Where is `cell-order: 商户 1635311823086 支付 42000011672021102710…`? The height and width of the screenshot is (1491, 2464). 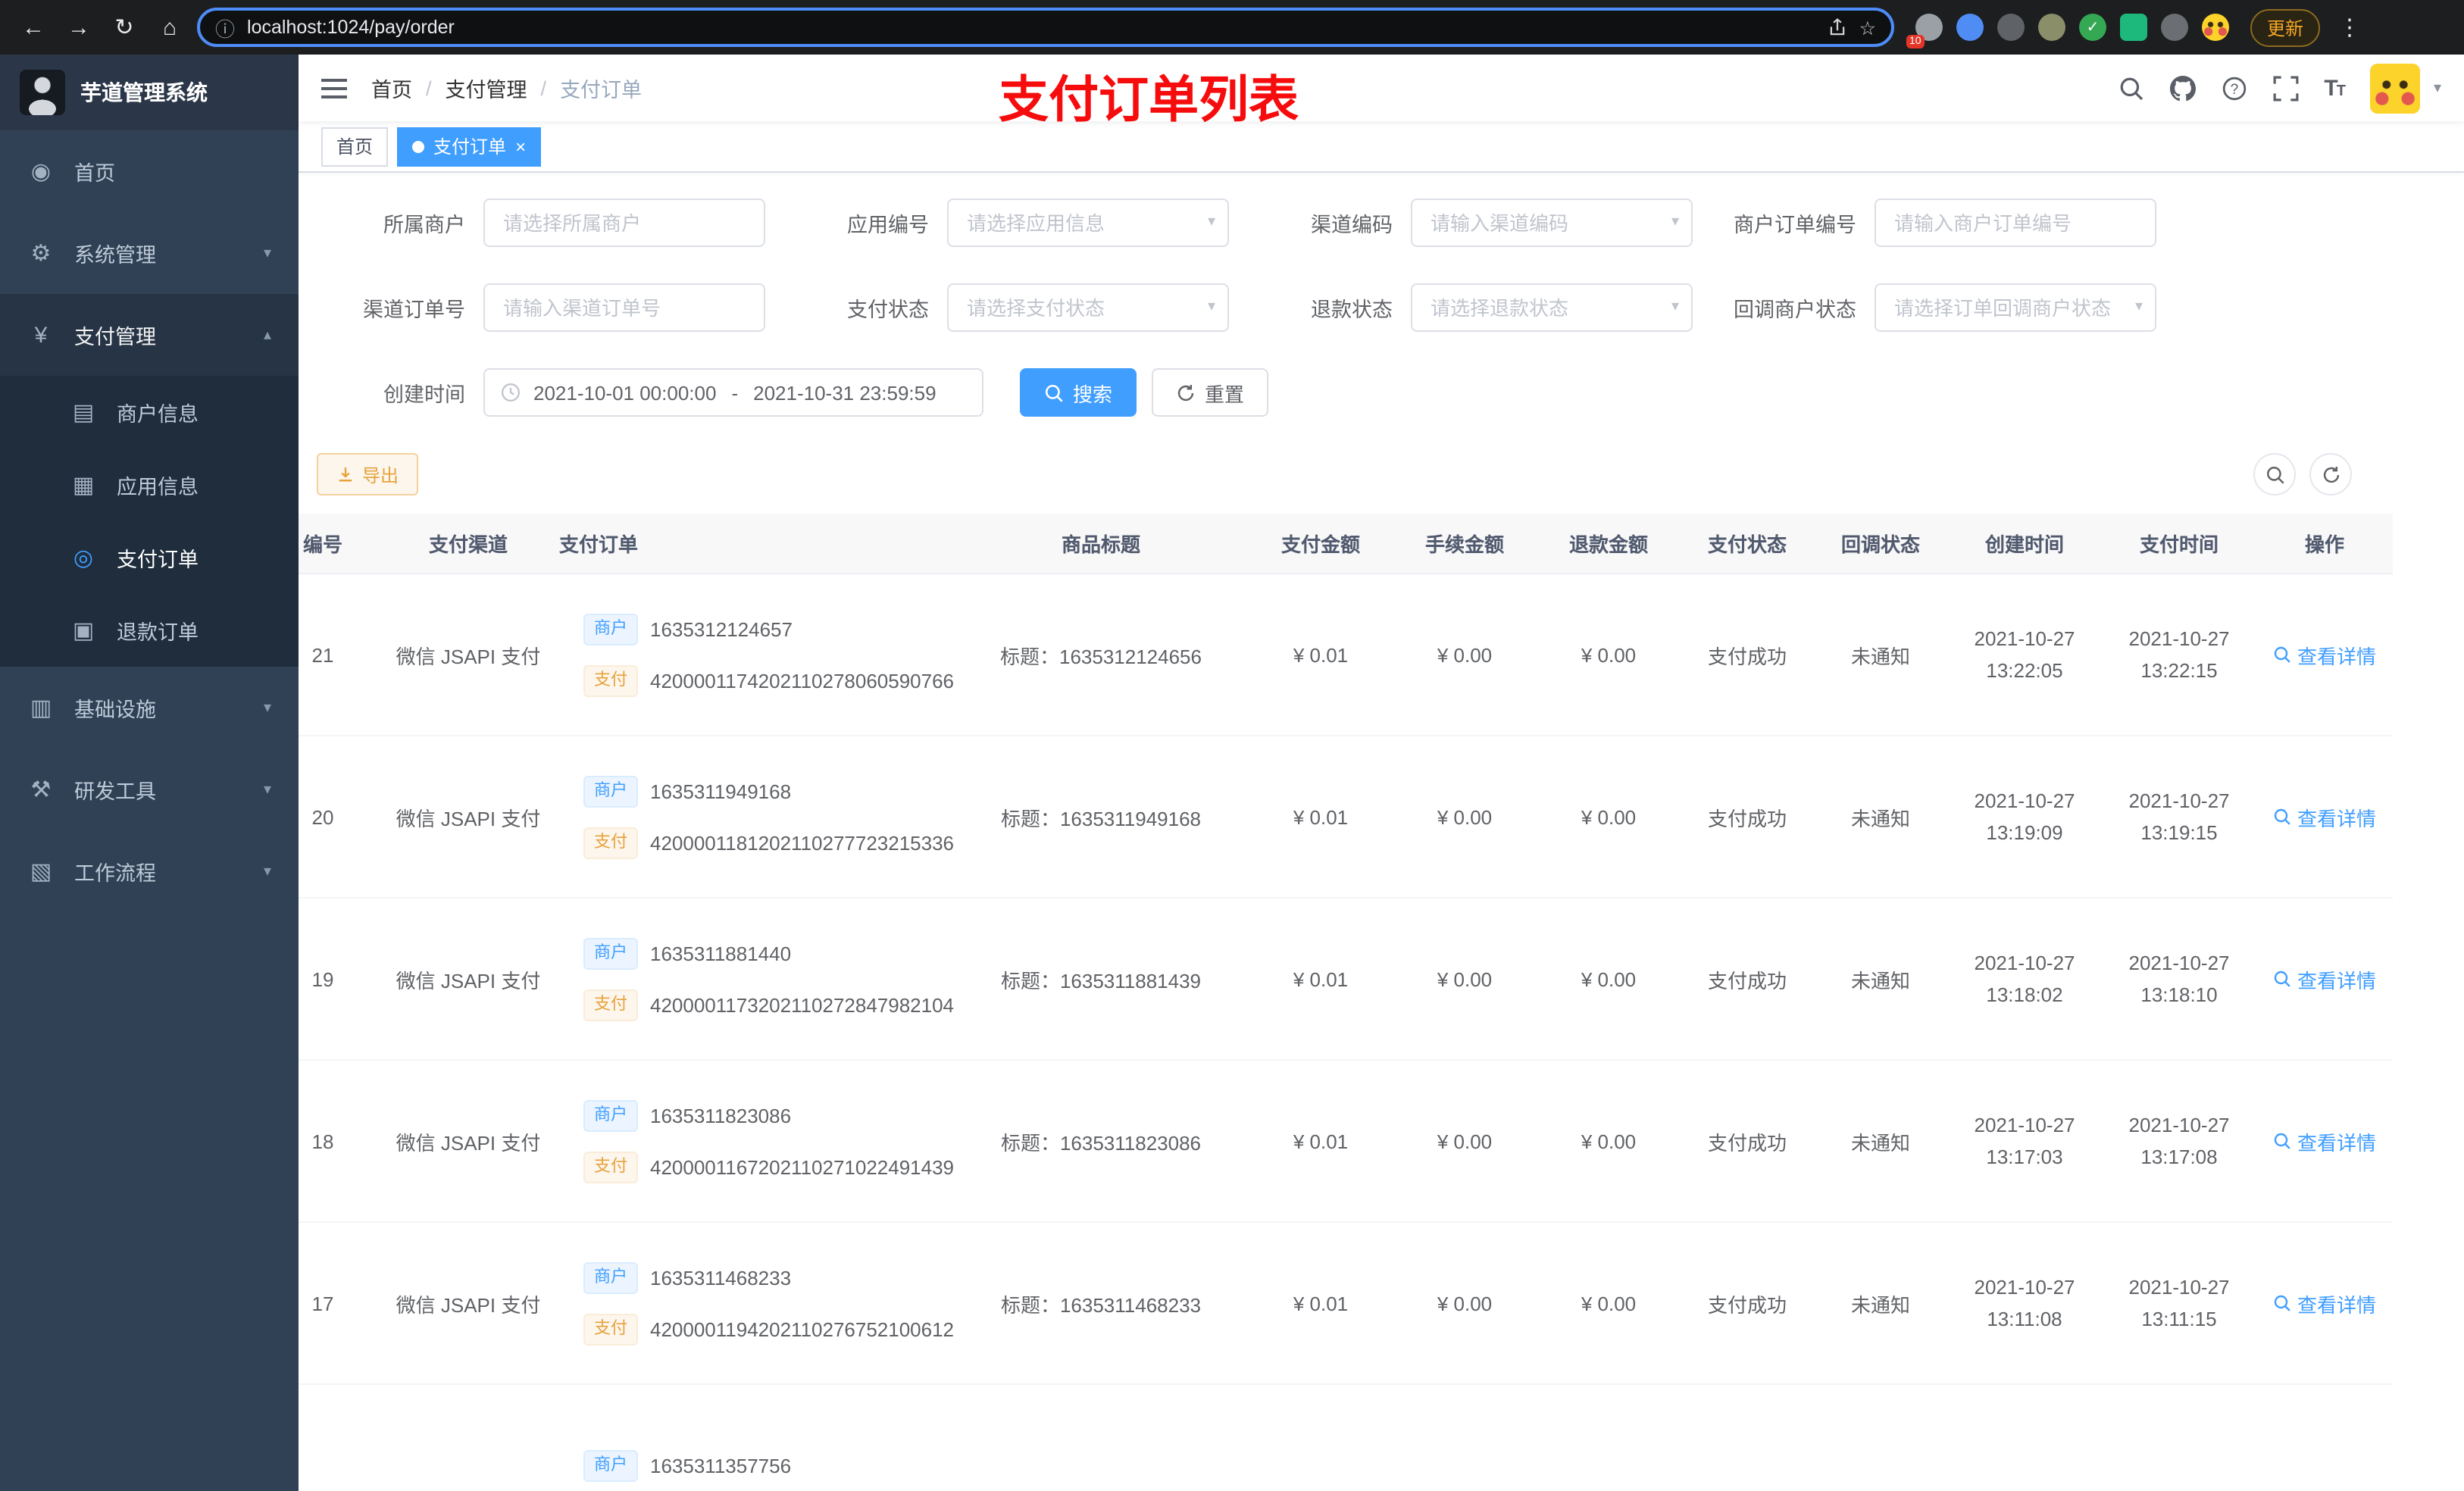 cell-order: 商户 1635311823086 支付 42000011672021102710… is located at coordinates (756, 1142).